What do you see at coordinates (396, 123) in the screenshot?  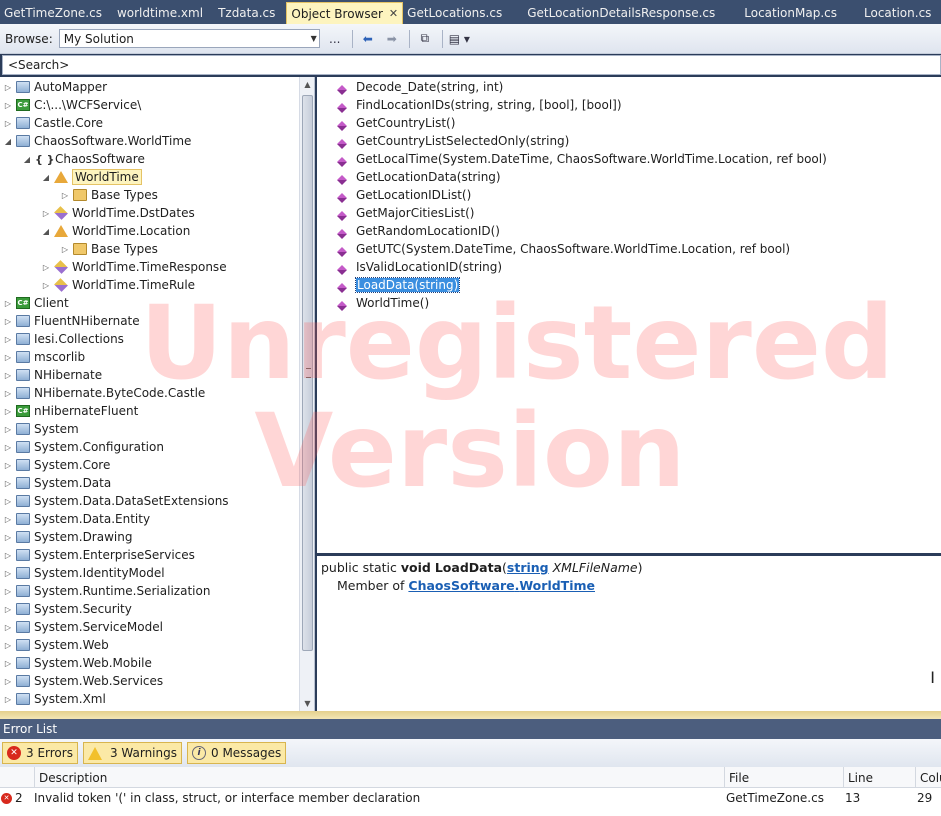 I see `member-item: GetCountryList()` at bounding box center [396, 123].